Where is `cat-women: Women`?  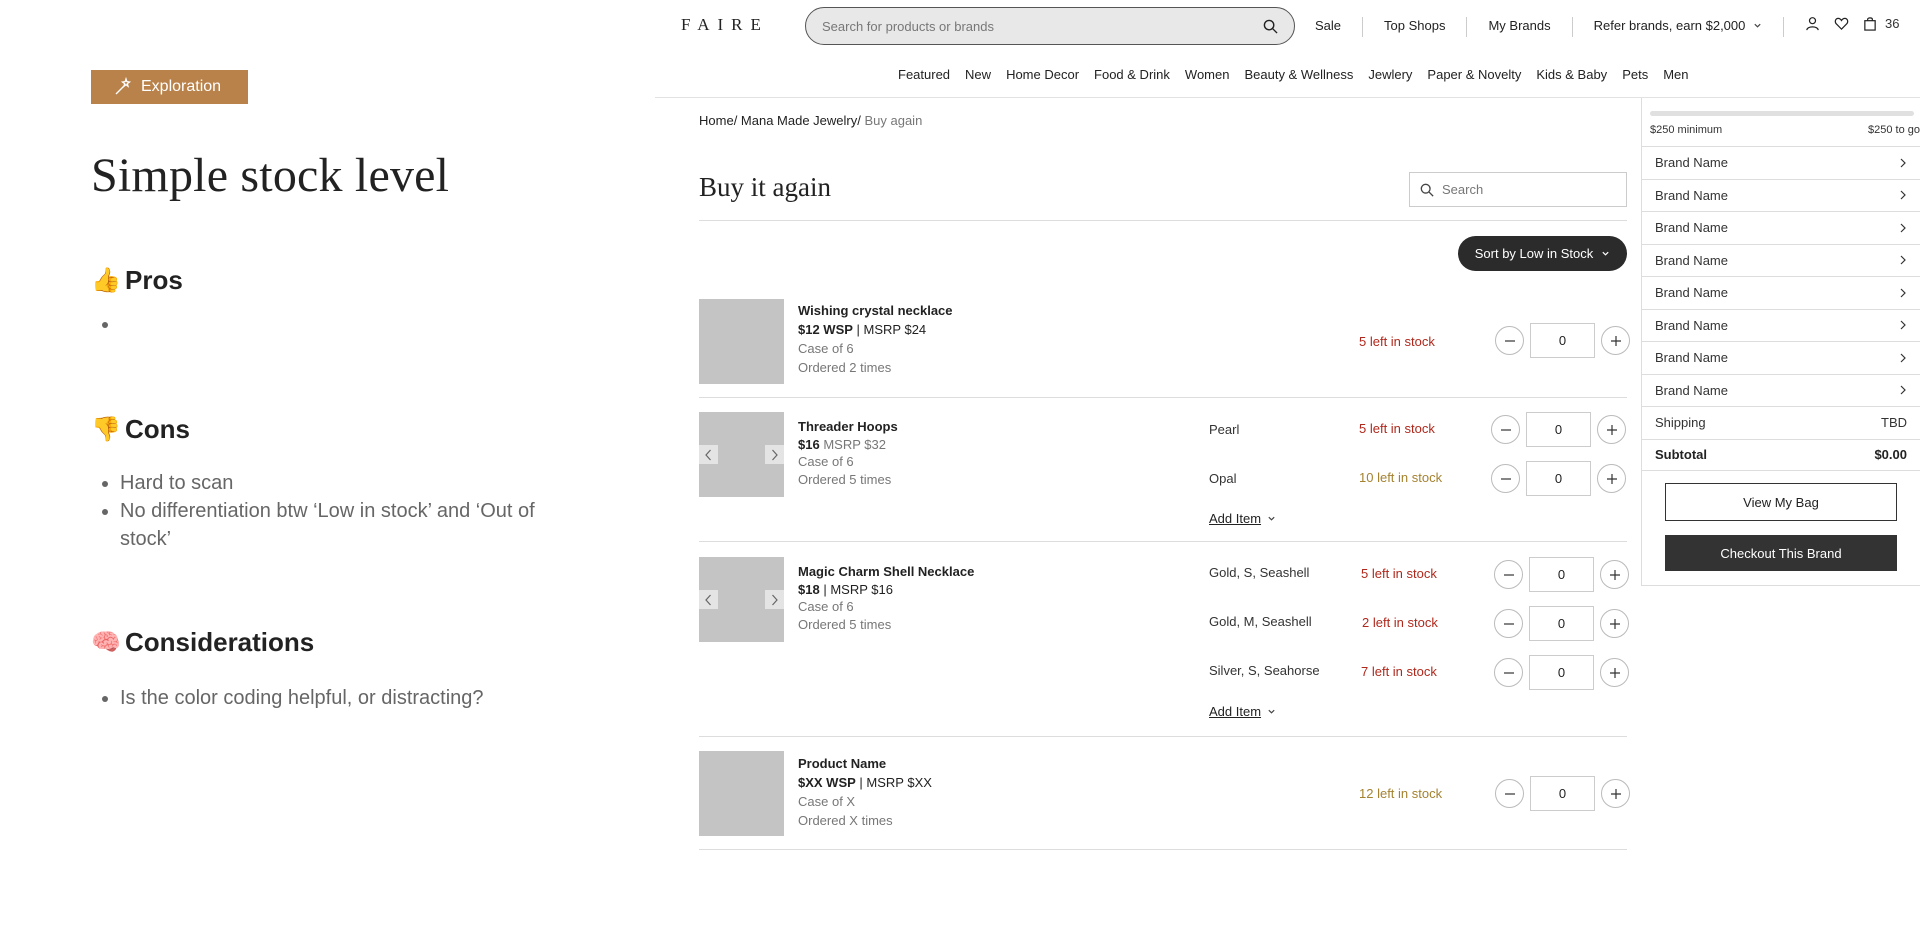 cat-women: Women is located at coordinates (1207, 74).